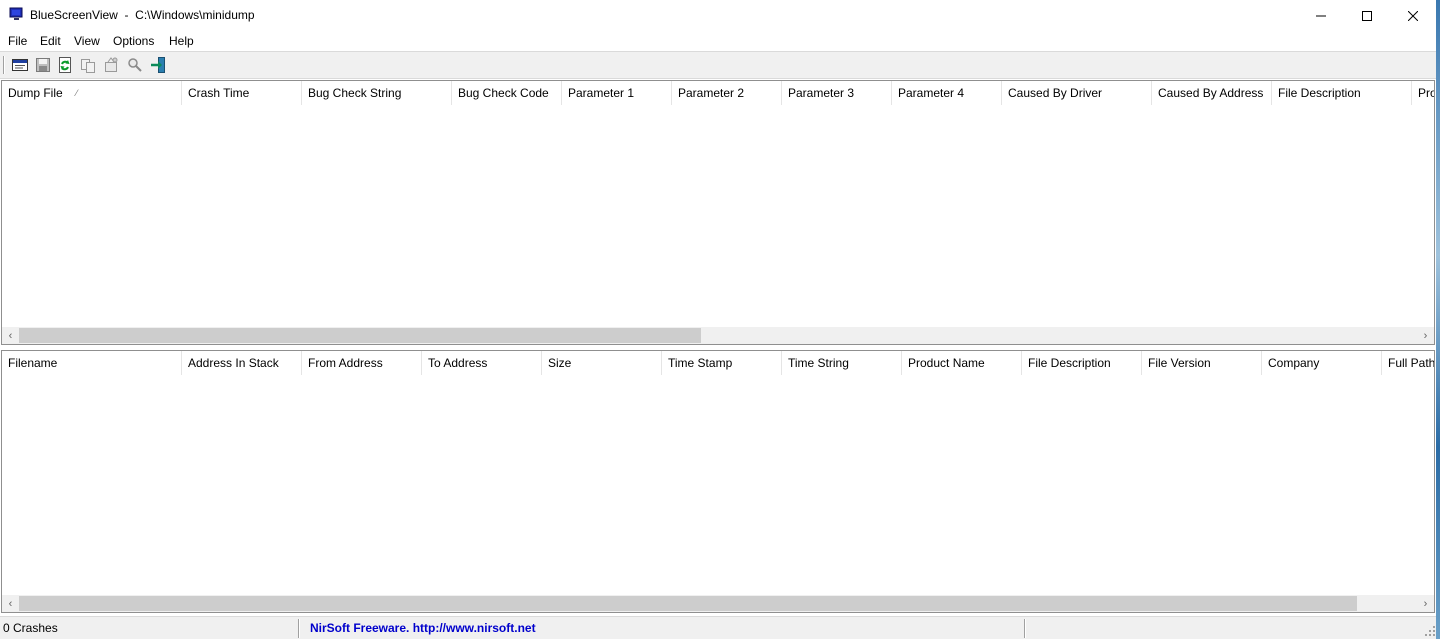  I want to click on column-header-product-name: Product Name, so click(962, 363).